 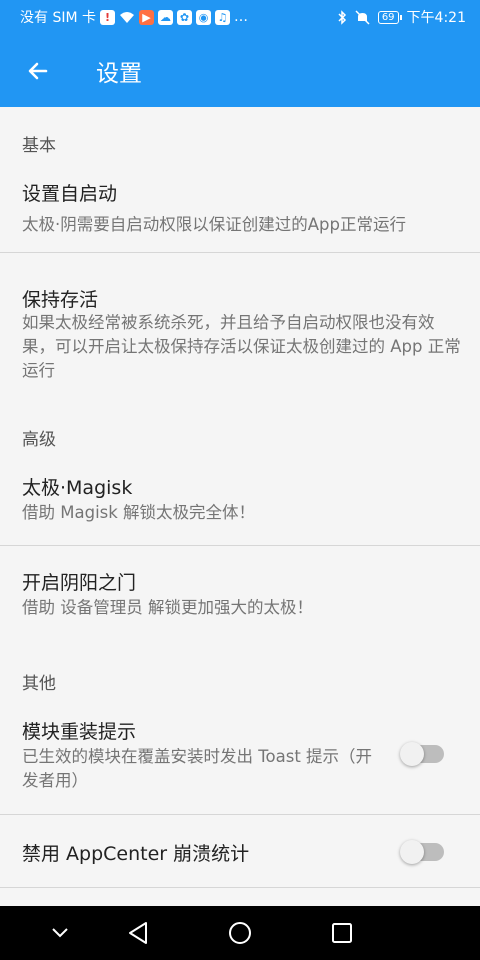 What do you see at coordinates (127, 17) in the screenshot?
I see `wifi-icon` at bounding box center [127, 17].